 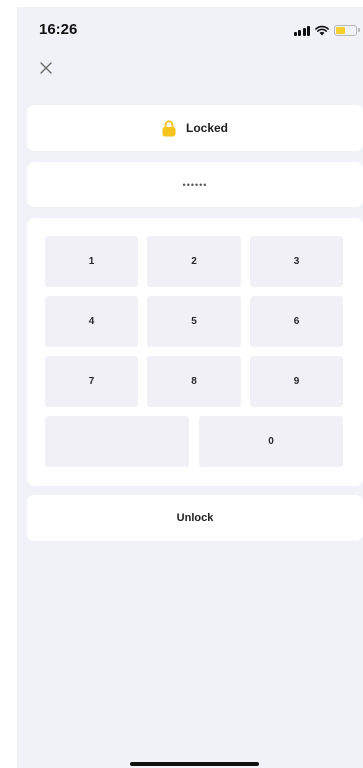 I want to click on padlock-icon, so click(x=169, y=127).